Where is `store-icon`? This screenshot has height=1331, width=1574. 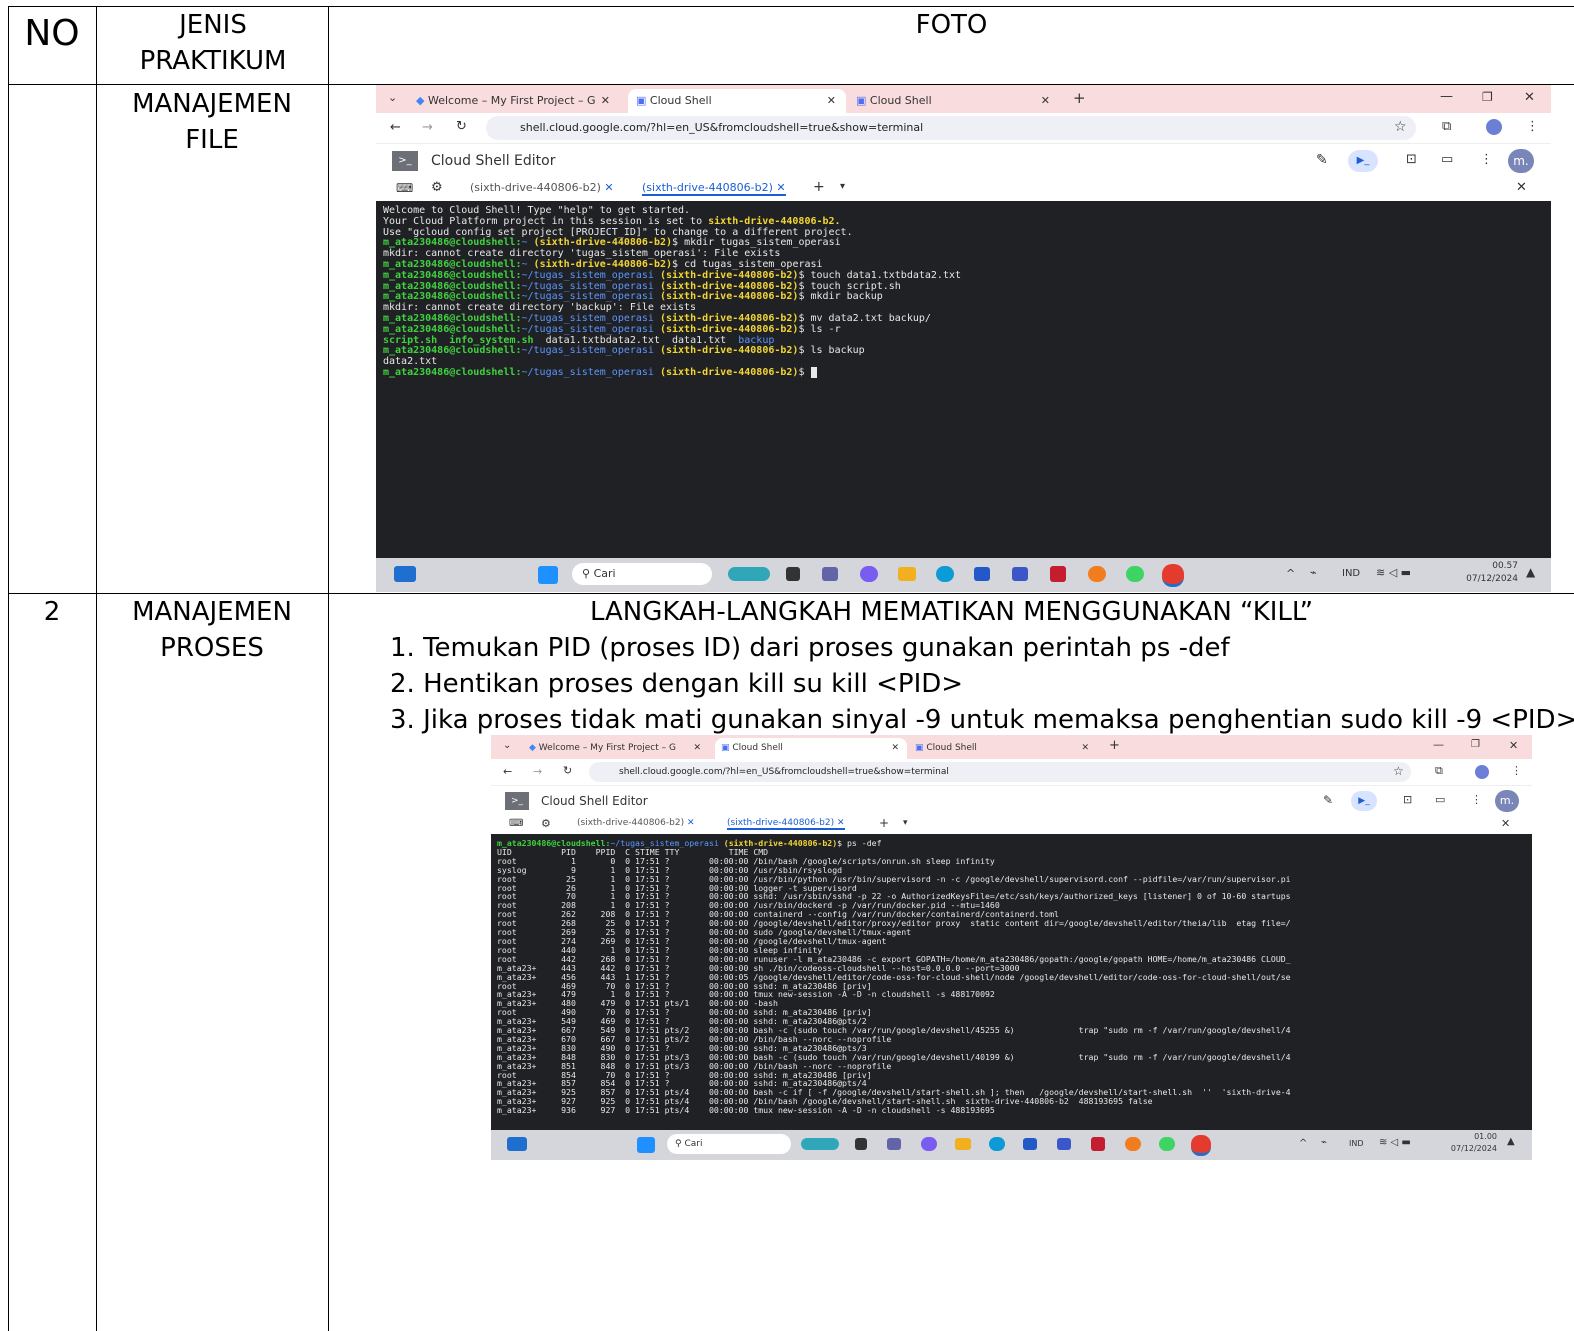 store-icon is located at coordinates (982, 574).